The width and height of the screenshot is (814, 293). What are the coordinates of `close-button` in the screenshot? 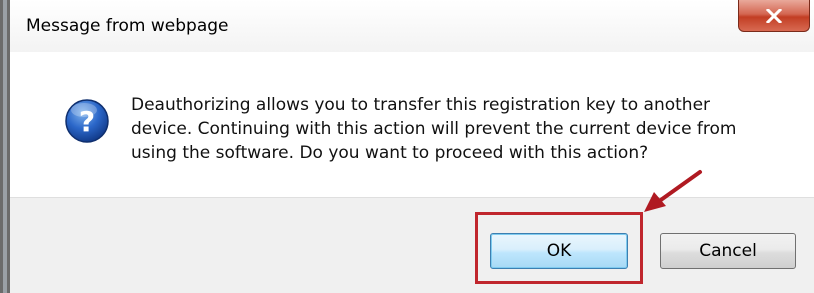 It's located at (774, 16).